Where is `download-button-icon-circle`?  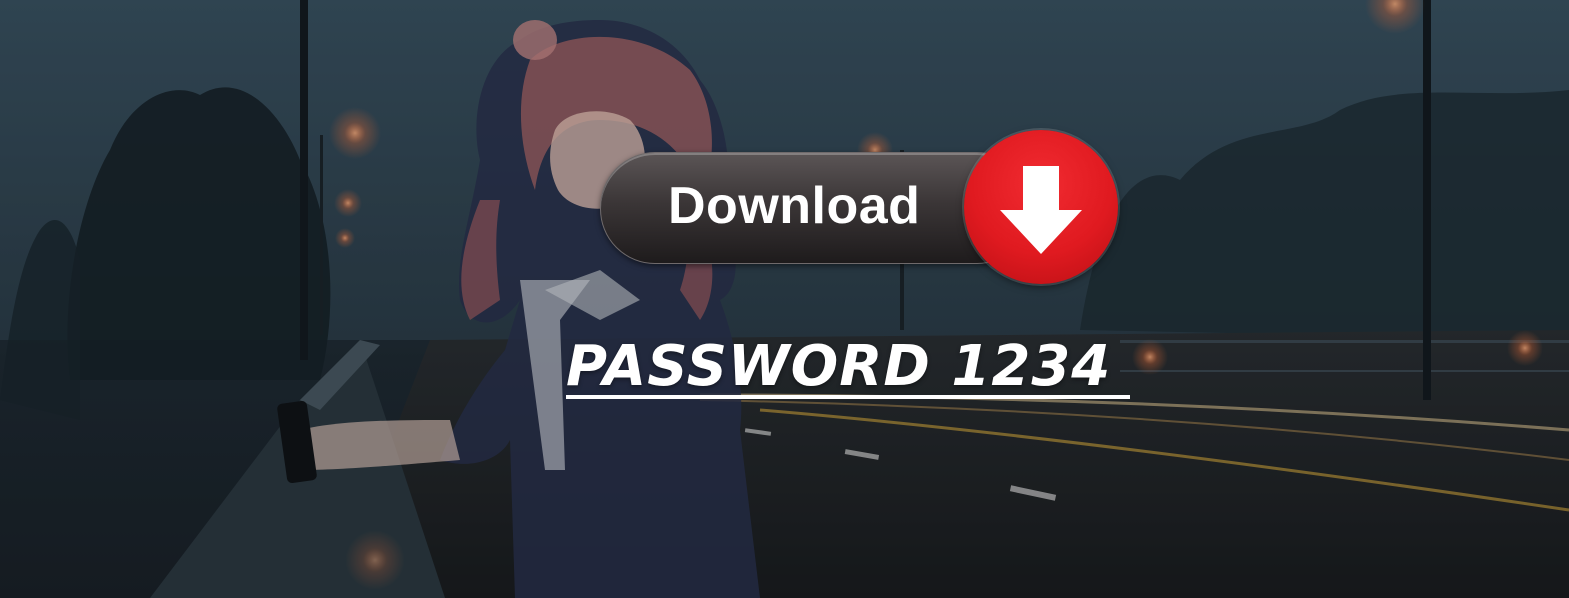
download-button-icon-circle is located at coordinates (1041, 207).